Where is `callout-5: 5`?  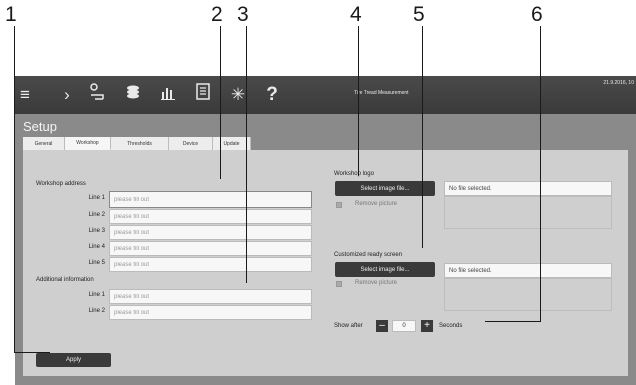 callout-5: 5 is located at coordinates (419, 14).